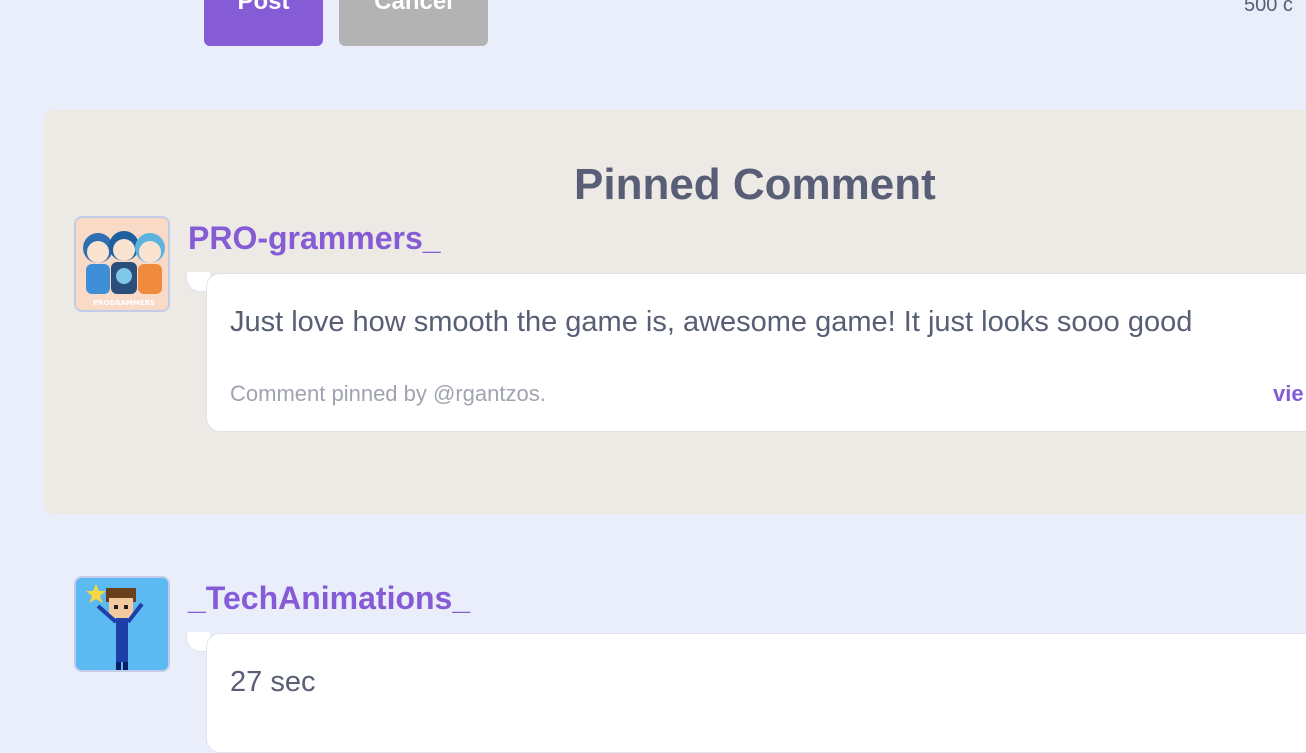 Image resolution: width=1306 pixels, height=753 pixels. What do you see at coordinates (1268, 8) in the screenshot?
I see `character-count: 500 c` at bounding box center [1268, 8].